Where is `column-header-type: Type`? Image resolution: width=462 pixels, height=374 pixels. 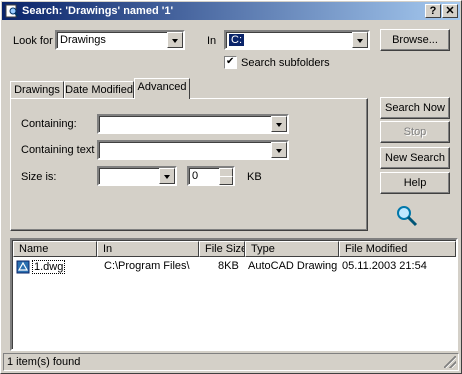 column-header-type: Type is located at coordinates (292, 249).